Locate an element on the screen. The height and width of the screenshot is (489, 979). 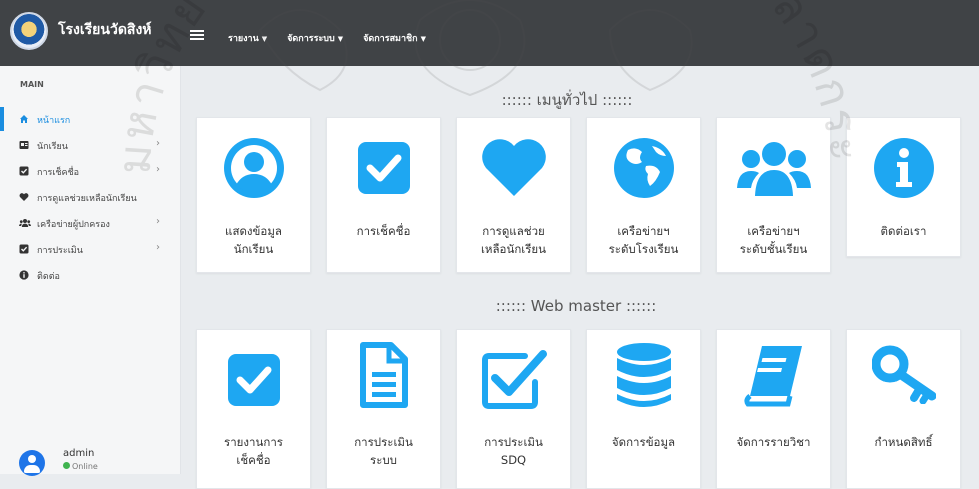
card-label: ติดต่อเรา is located at coordinates (903, 231).